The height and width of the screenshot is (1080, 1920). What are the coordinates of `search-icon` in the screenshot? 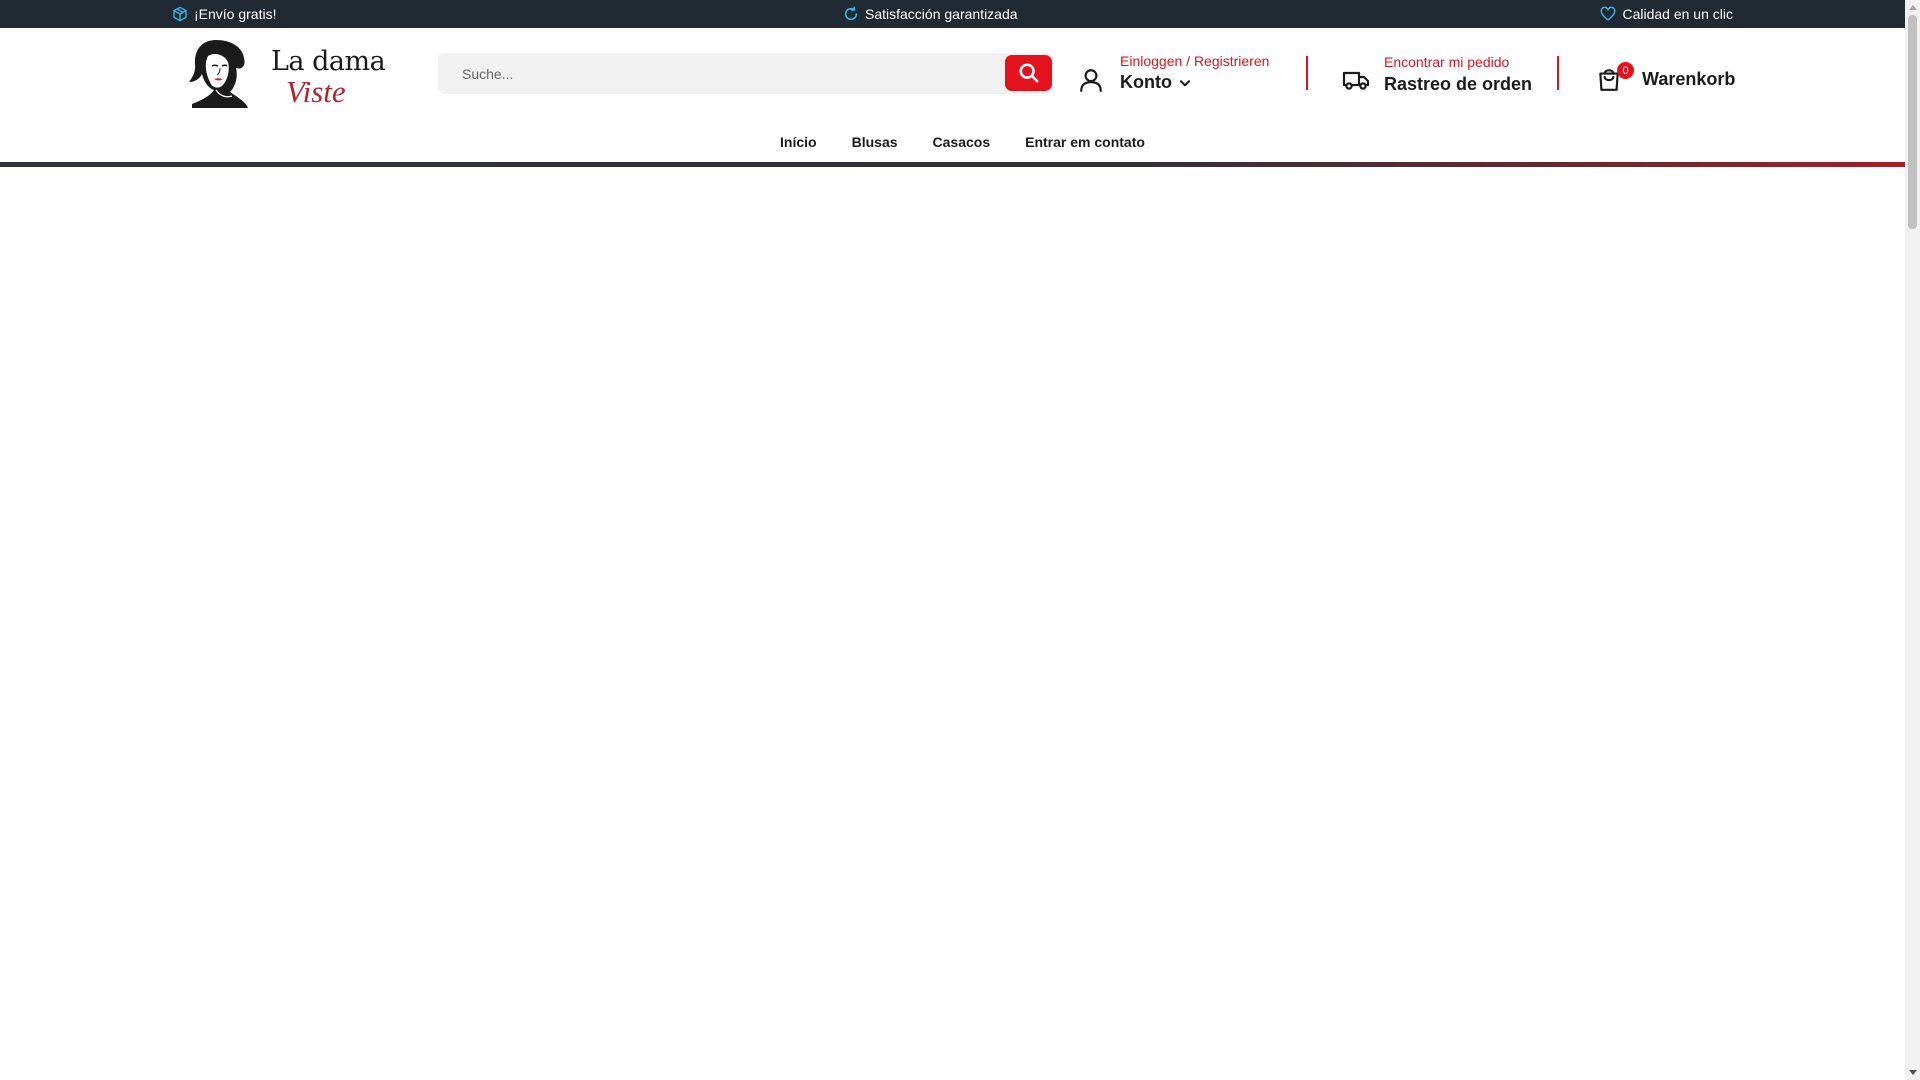 It's located at (1028, 73).